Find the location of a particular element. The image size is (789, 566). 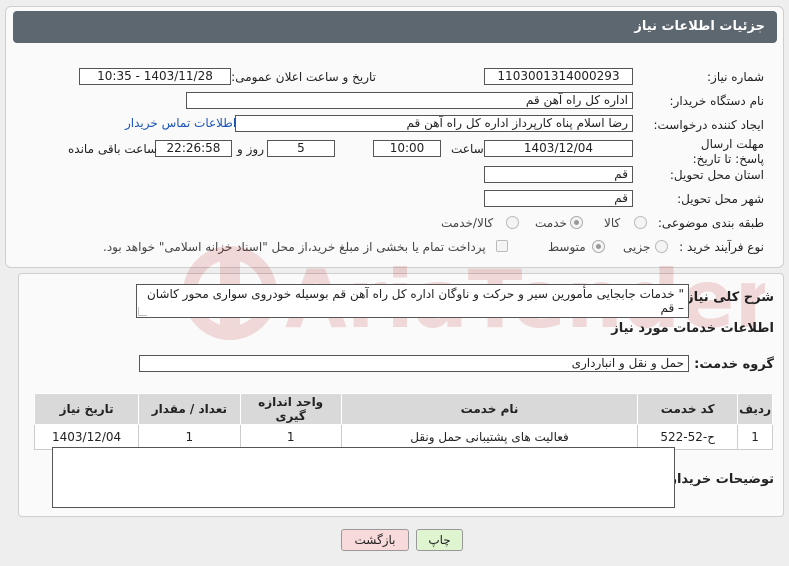

cell-unit: 1 is located at coordinates (290, 437).